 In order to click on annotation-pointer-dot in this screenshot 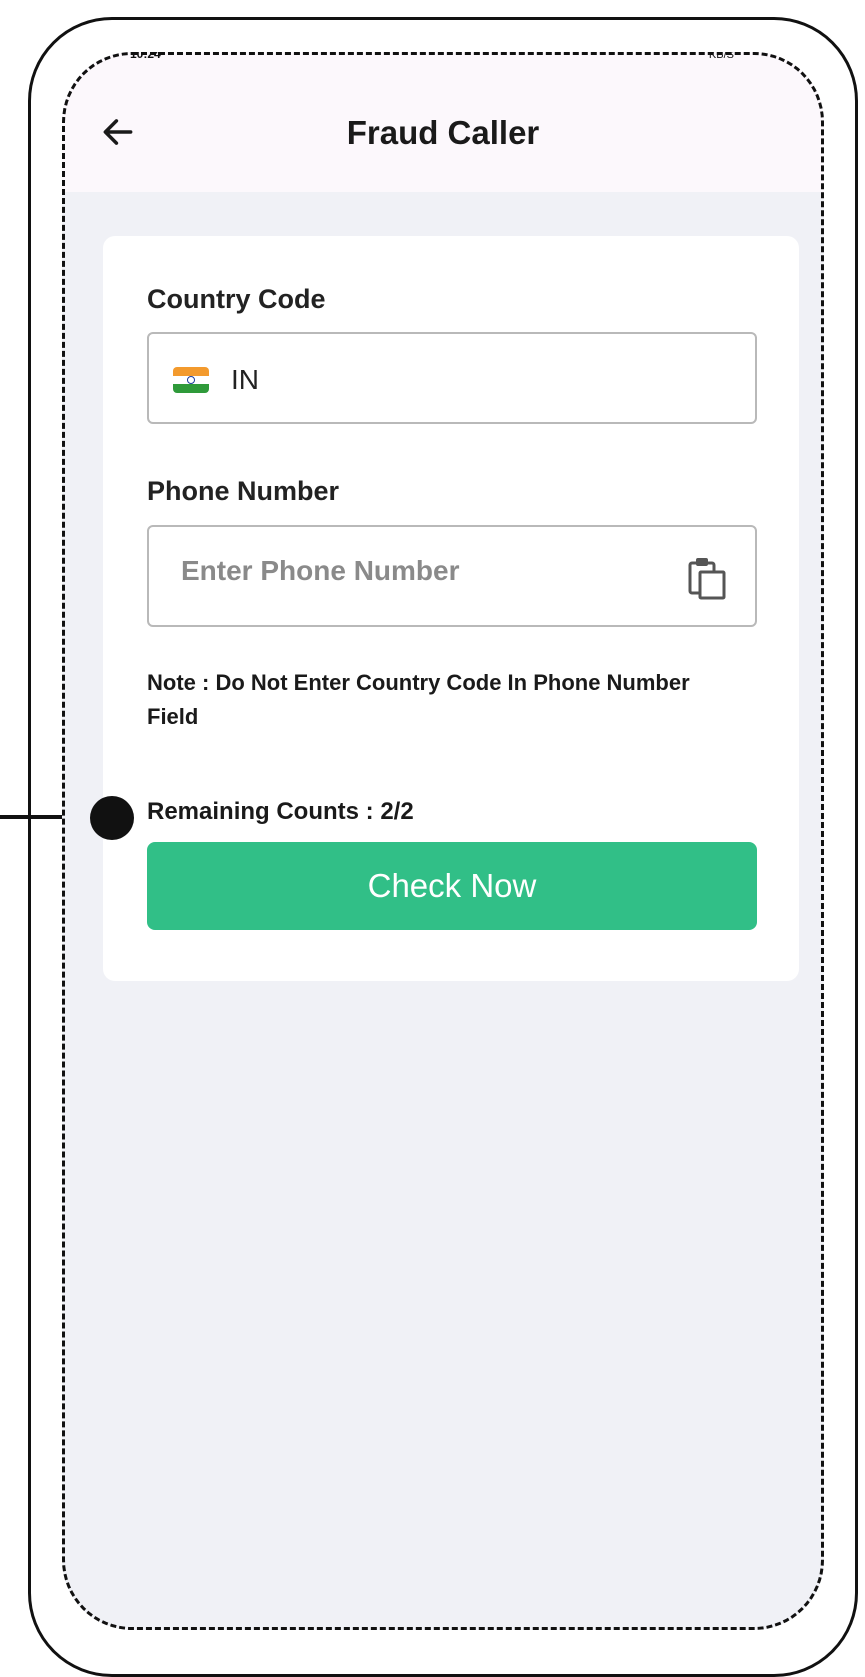, I will do `click(112, 818)`.